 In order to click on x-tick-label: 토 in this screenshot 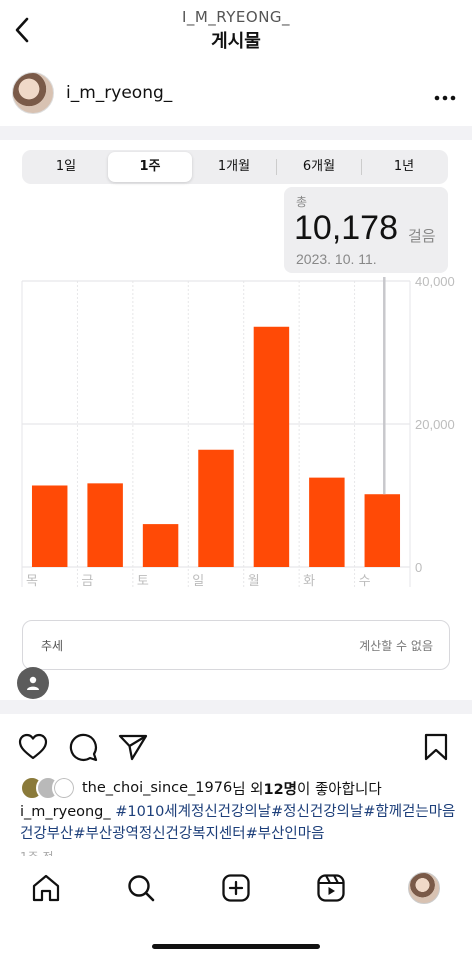, I will do `click(143, 580)`.